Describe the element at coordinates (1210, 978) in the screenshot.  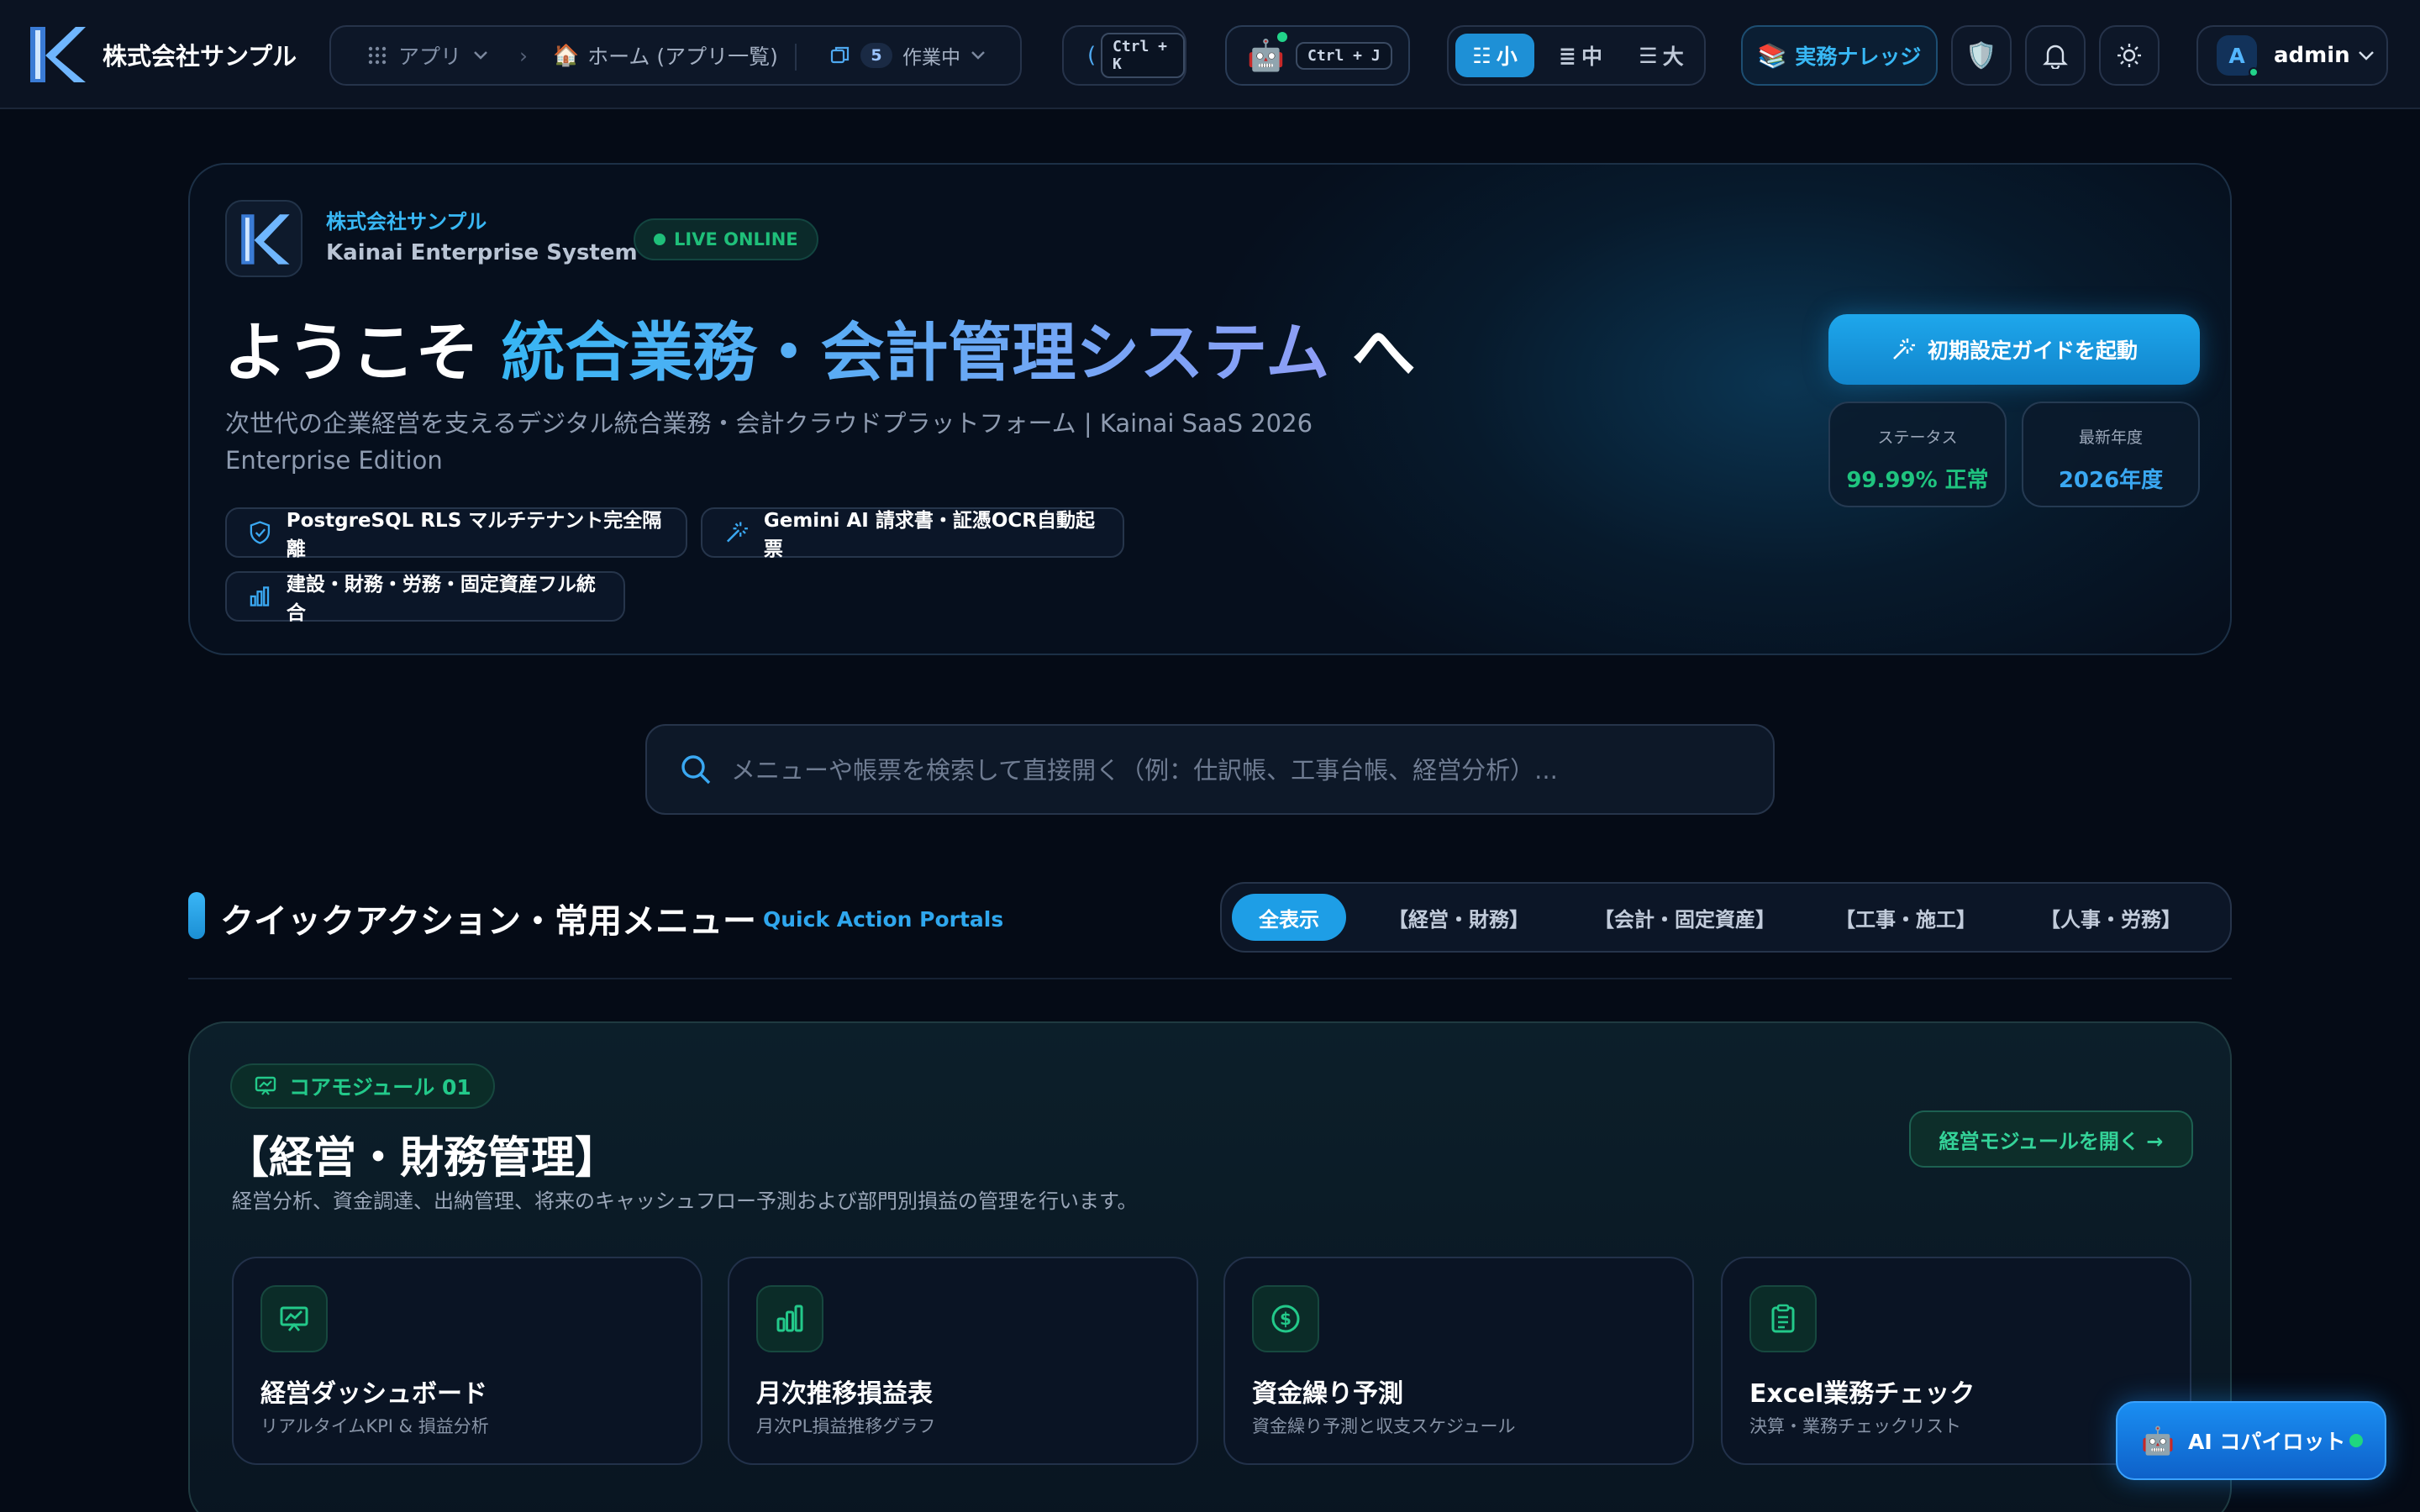
I see `section-divider` at that location.